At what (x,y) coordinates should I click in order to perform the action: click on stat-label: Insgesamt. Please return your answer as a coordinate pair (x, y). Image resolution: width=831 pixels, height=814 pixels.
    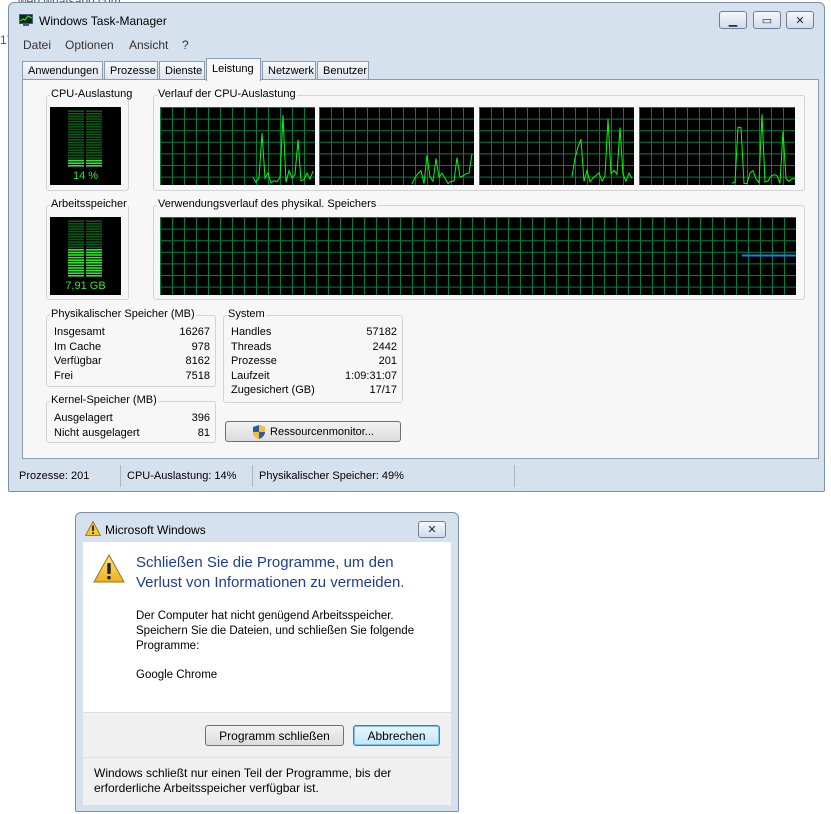
    Looking at the image, I should click on (79, 332).